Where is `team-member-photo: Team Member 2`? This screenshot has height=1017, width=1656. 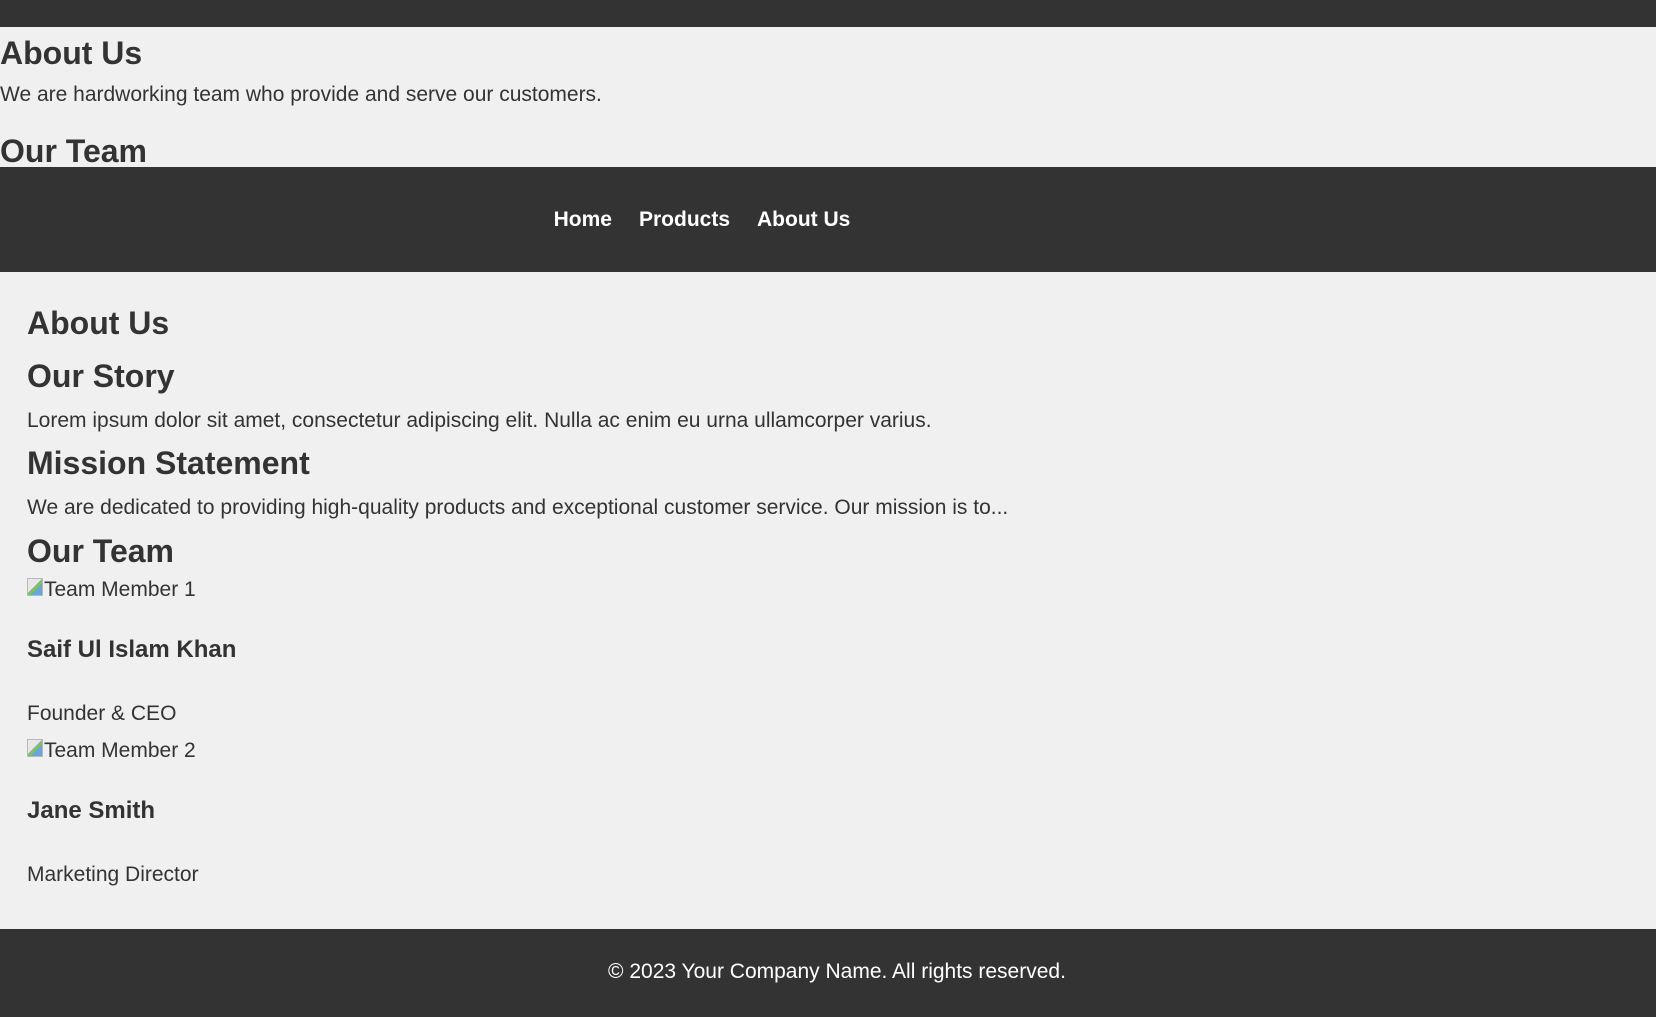
team-member-photo: Team Member 2 is located at coordinates (111, 749).